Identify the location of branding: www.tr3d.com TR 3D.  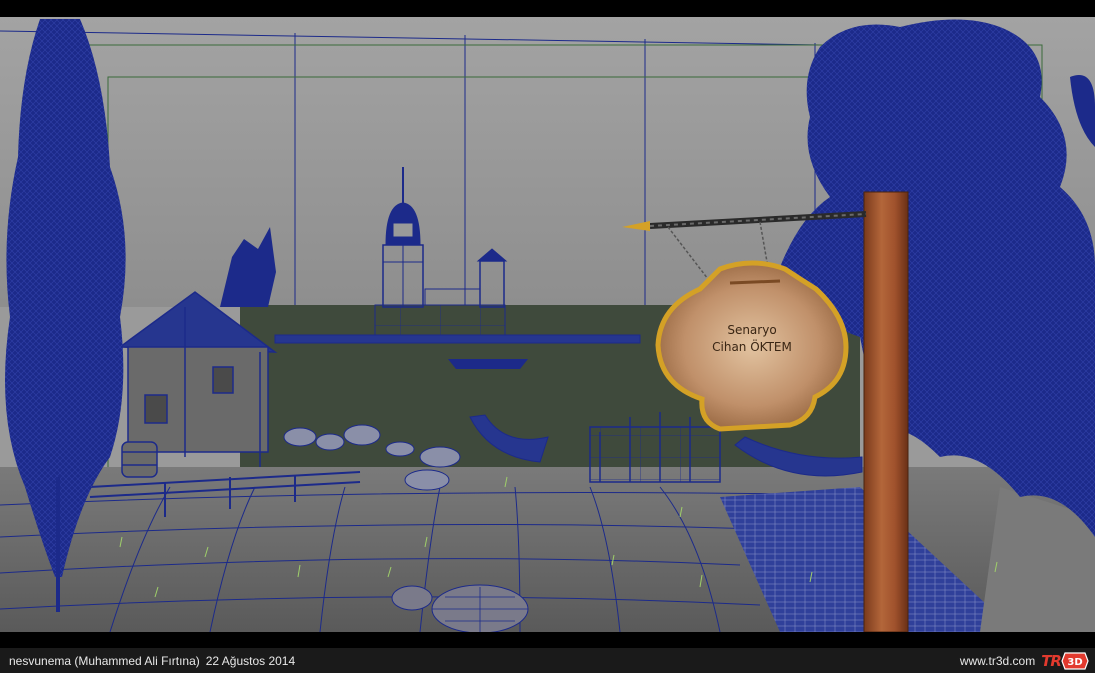
(1024, 661).